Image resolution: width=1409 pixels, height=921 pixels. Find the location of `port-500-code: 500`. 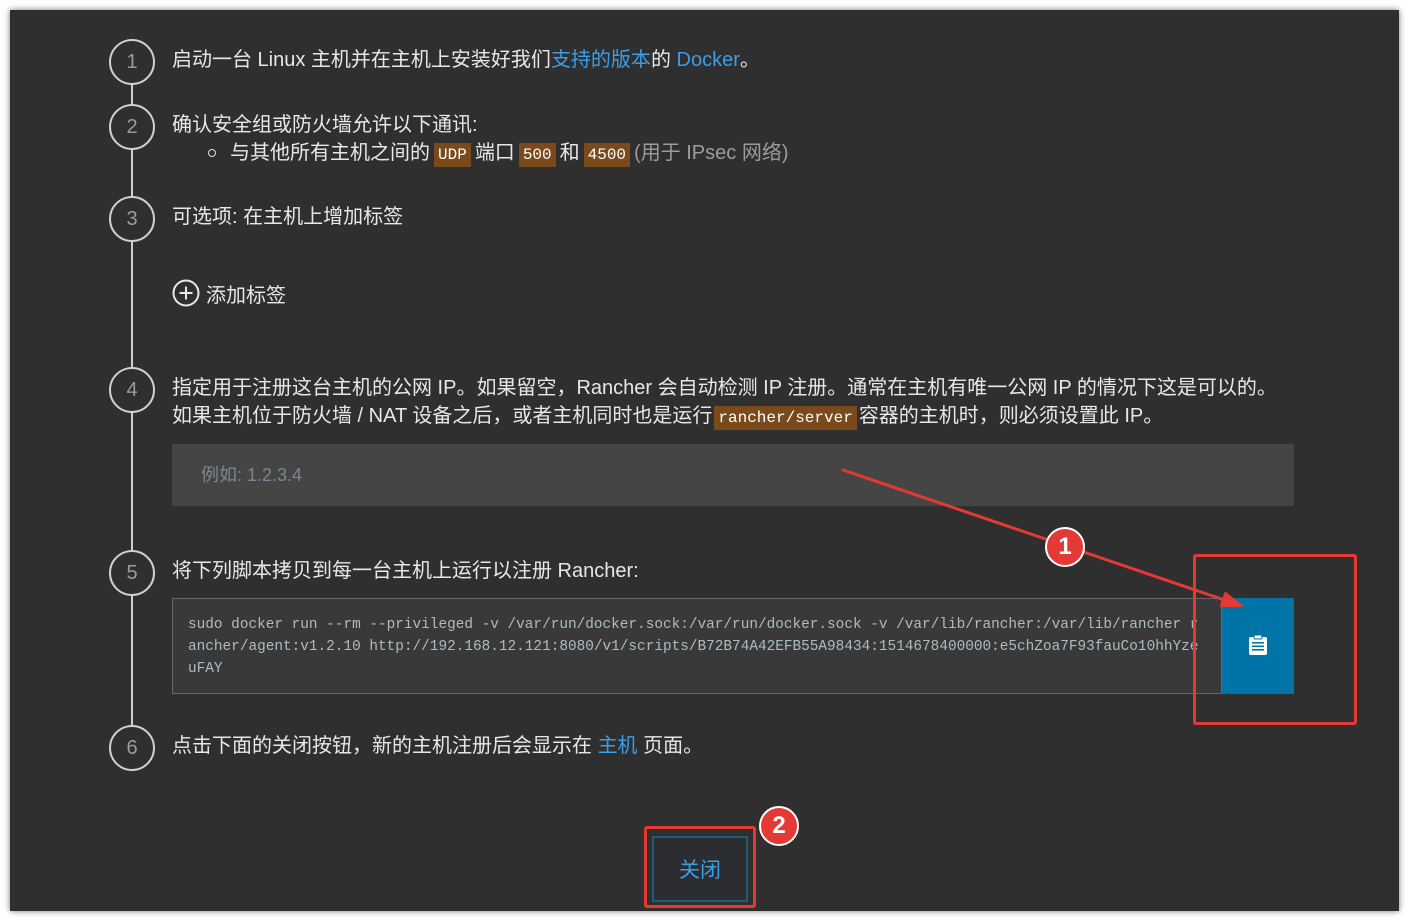

port-500-code: 500 is located at coordinates (537, 155).